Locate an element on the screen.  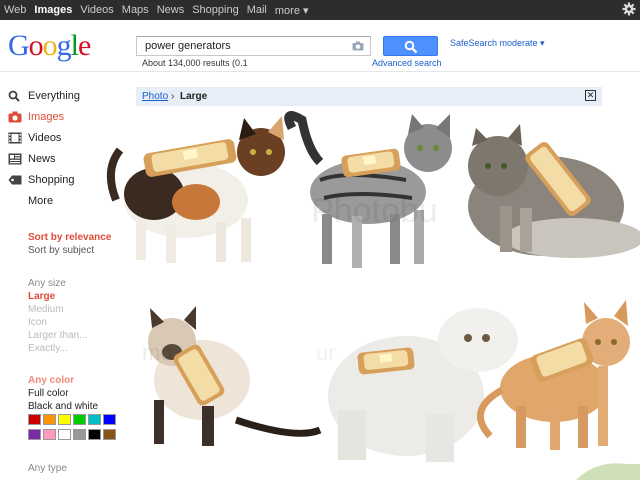
color-full: Full color is located at coordinates (48, 393).